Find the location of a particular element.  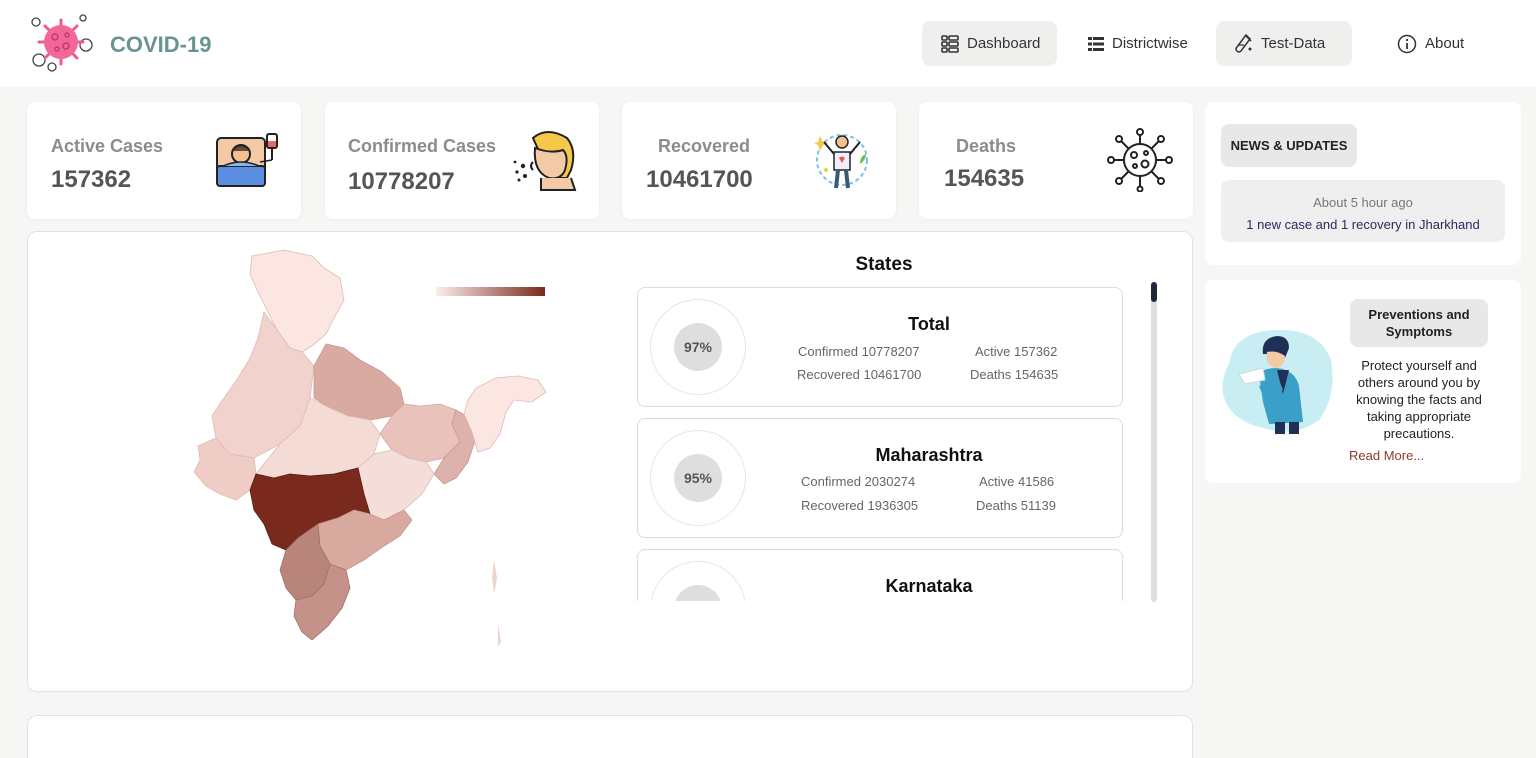

recovered-stat: Recovered 10461700 is located at coordinates (859, 374).